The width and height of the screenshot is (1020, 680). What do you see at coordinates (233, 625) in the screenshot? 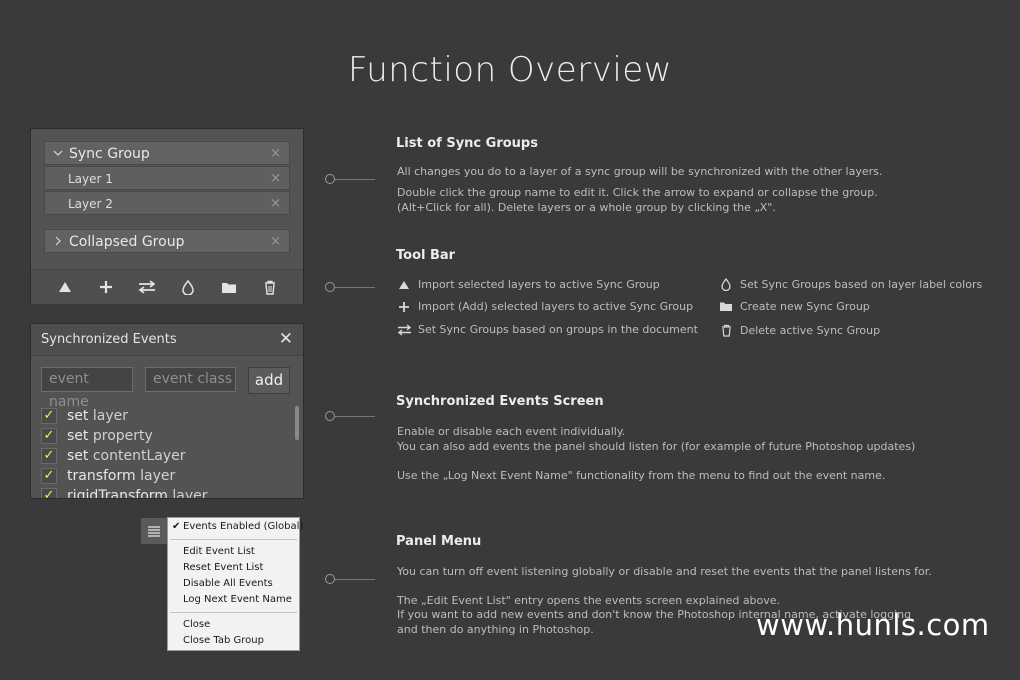
I see `menu-item-close: Close` at bounding box center [233, 625].